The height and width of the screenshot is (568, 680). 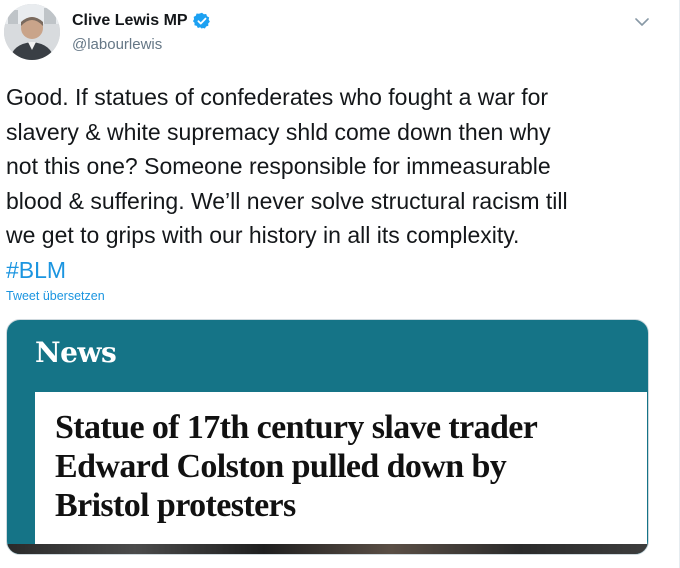 I want to click on translate-tweet-link: Tweet übersetzen, so click(x=55, y=296).